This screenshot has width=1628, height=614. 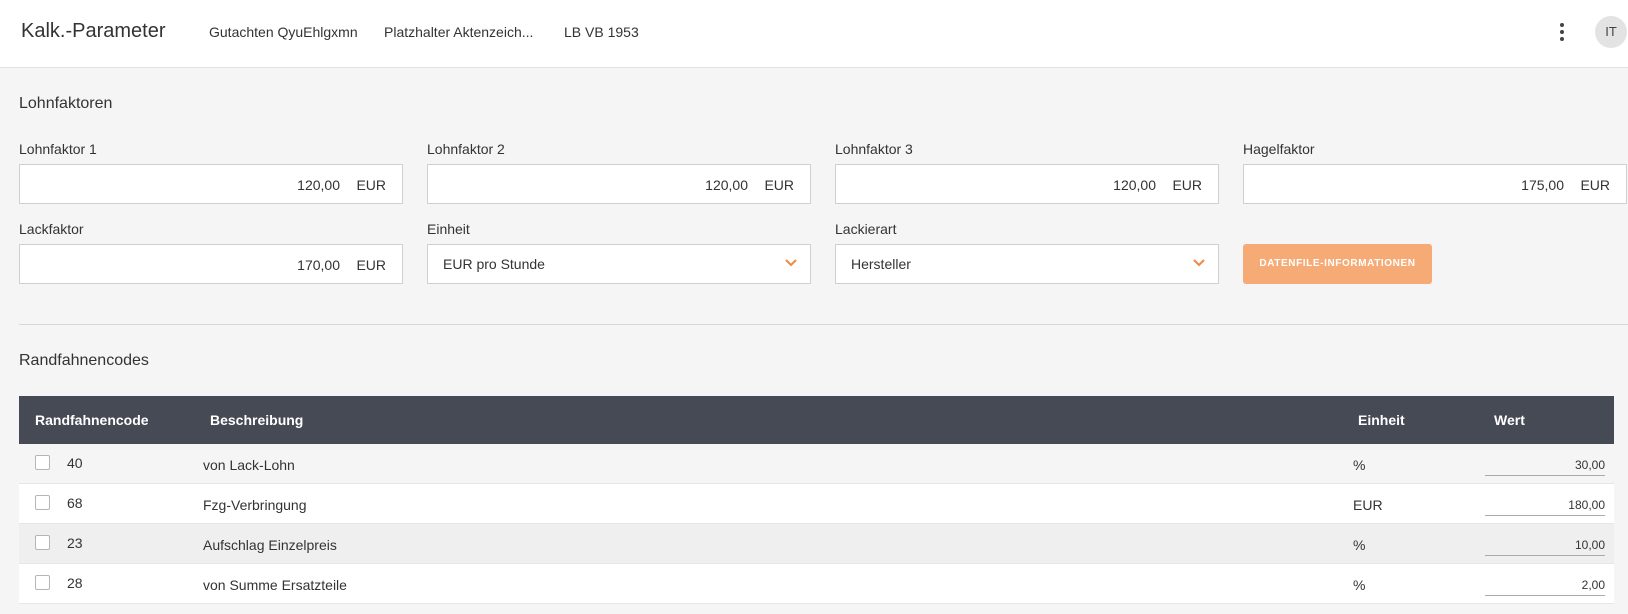 What do you see at coordinates (75, 583) in the screenshot?
I see `cell-code: 28` at bounding box center [75, 583].